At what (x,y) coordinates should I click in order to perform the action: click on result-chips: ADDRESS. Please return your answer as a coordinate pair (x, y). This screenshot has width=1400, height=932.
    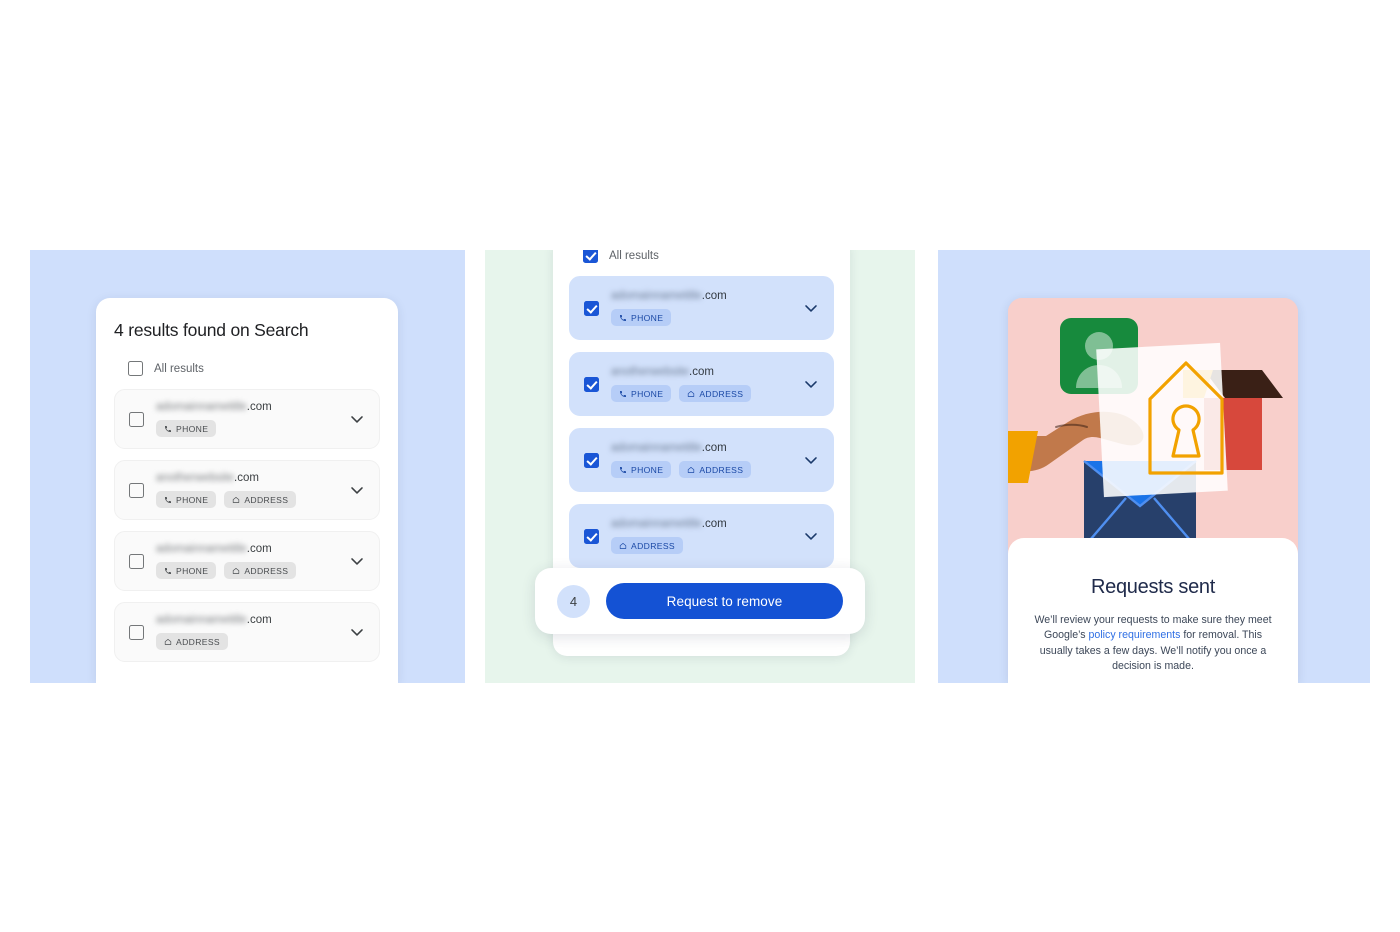
    Looking at the image, I should click on (245, 641).